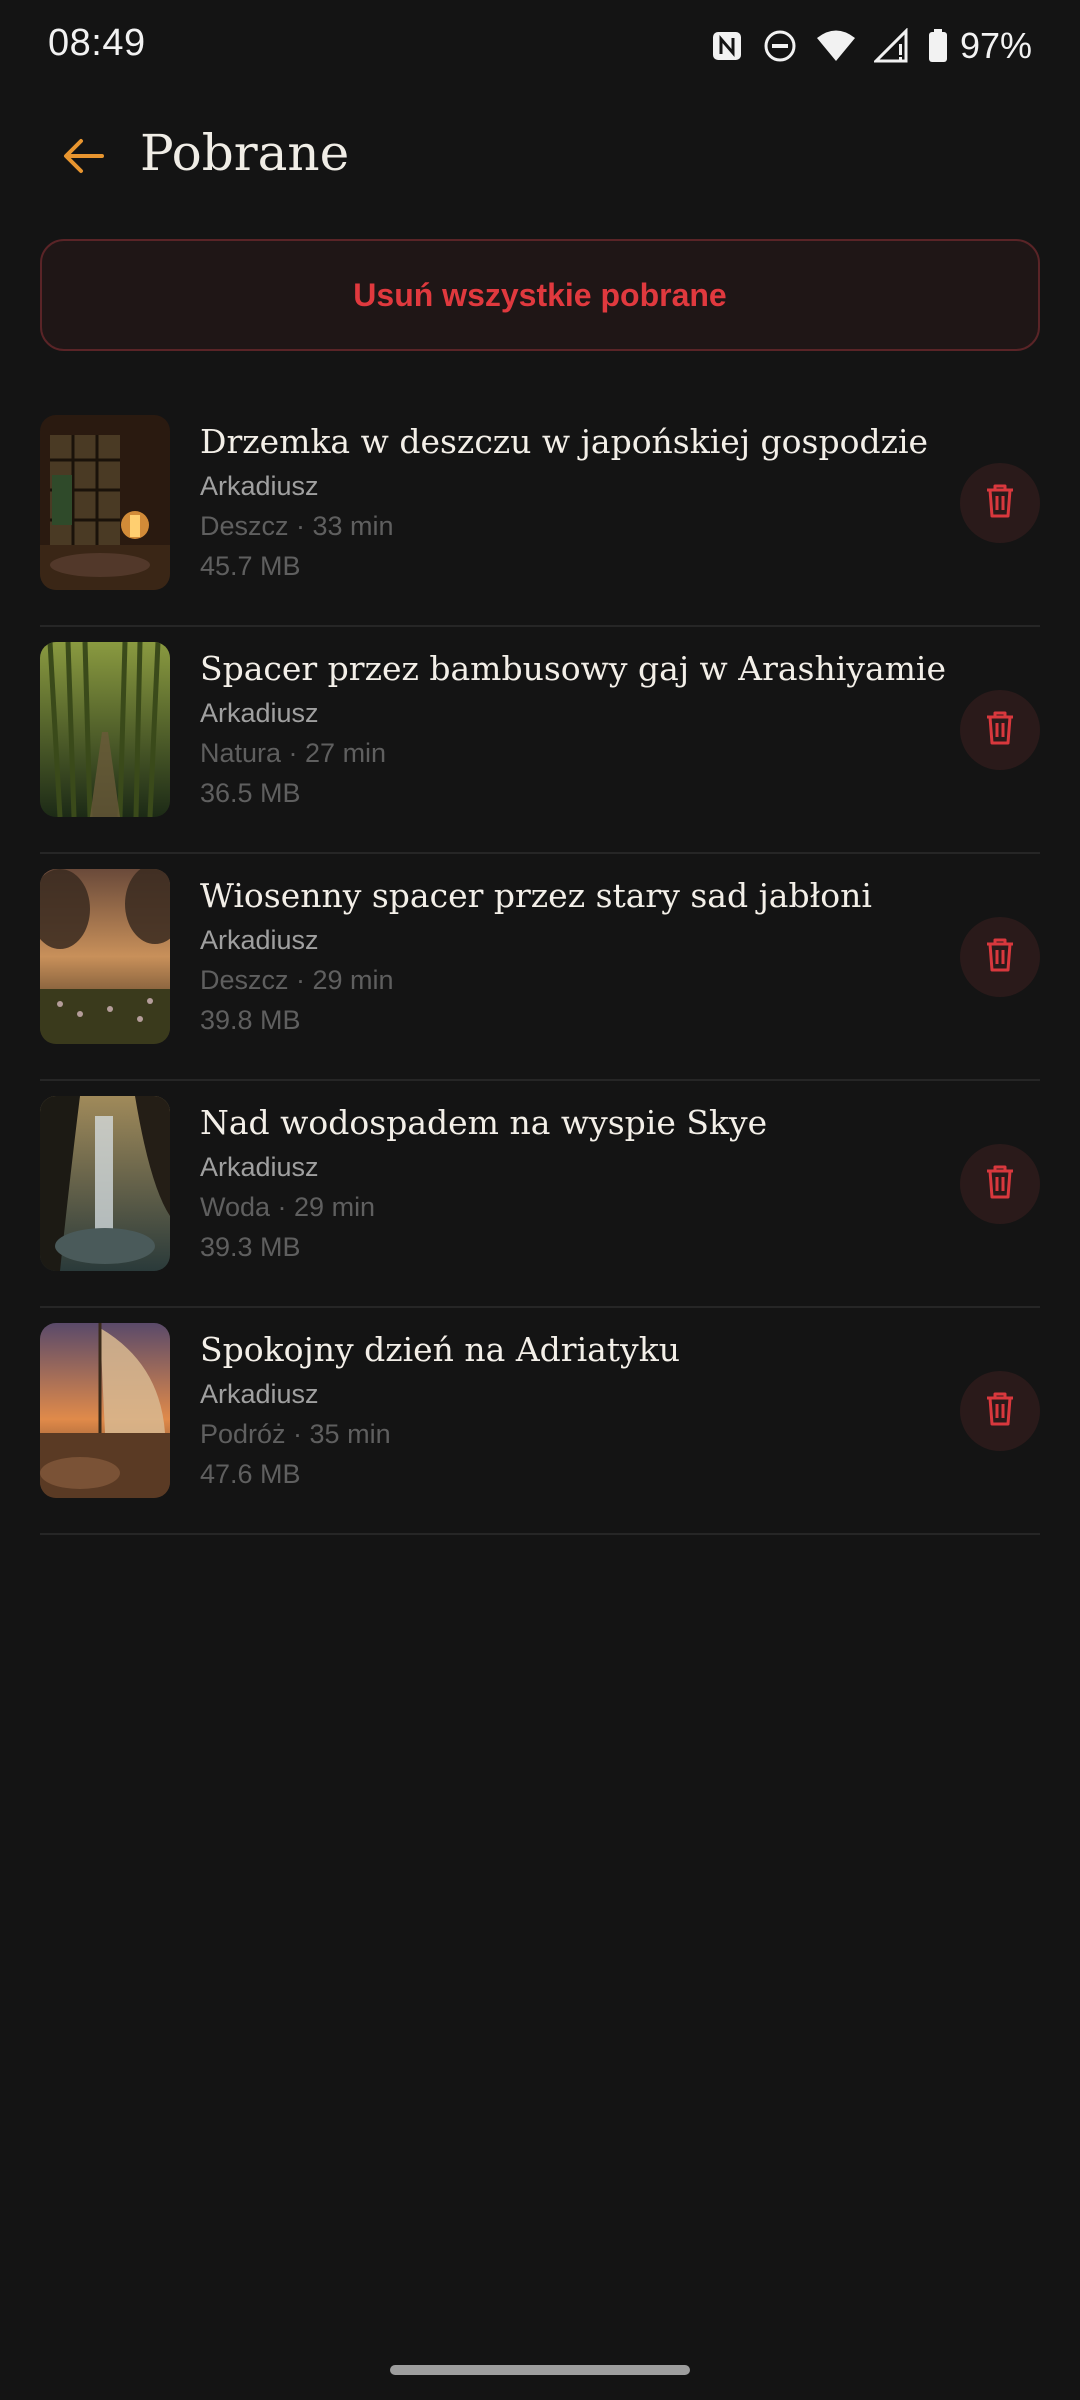 The width and height of the screenshot is (1080, 2400). What do you see at coordinates (293, 753) in the screenshot?
I see `download-meta: Natura · 27 min` at bounding box center [293, 753].